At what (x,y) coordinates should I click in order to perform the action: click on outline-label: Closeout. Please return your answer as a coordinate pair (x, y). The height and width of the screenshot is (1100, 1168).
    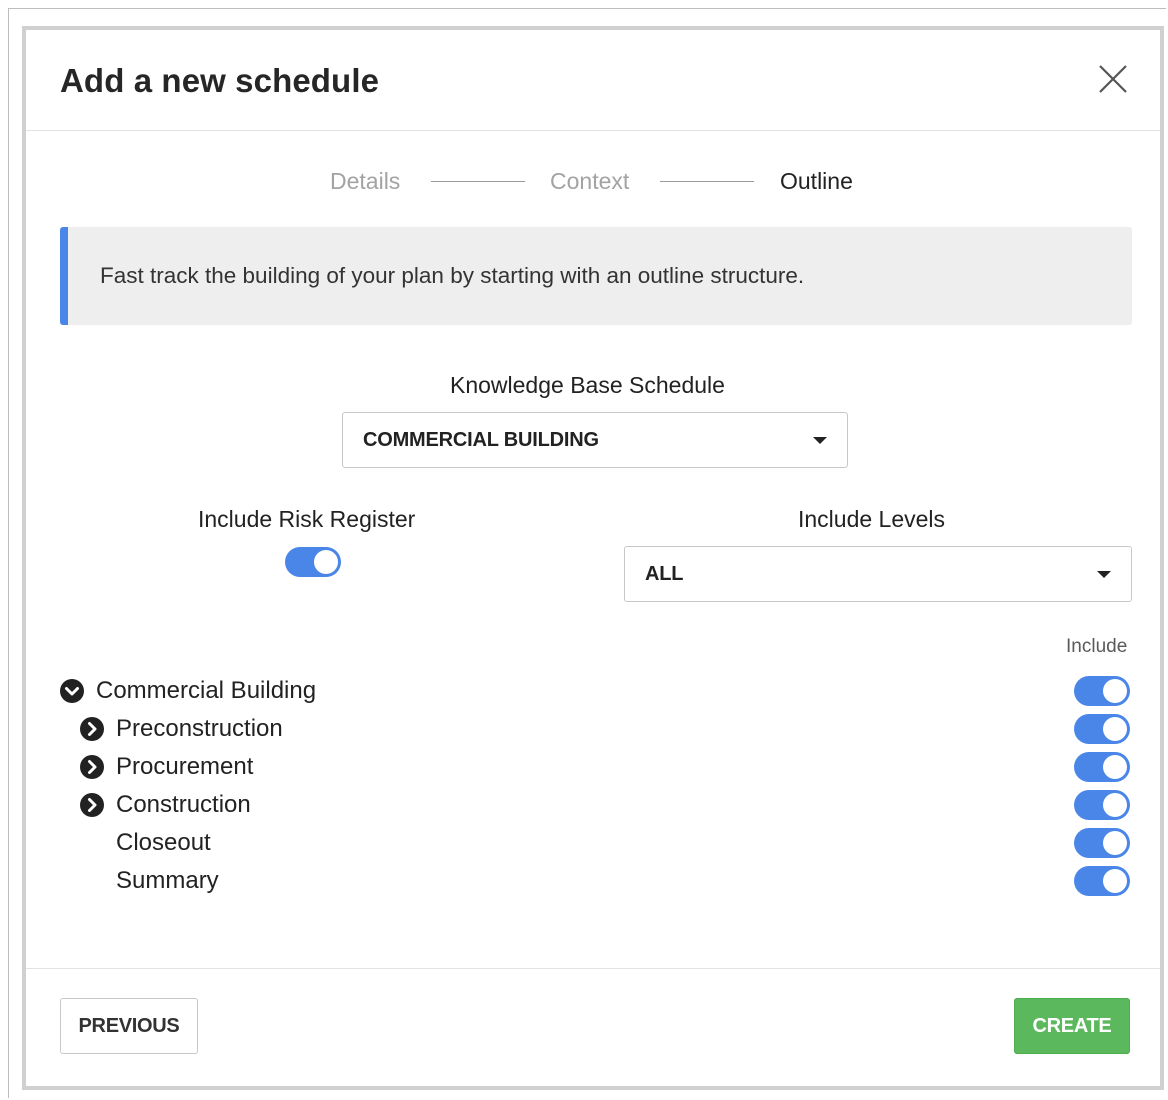
    Looking at the image, I should click on (163, 842).